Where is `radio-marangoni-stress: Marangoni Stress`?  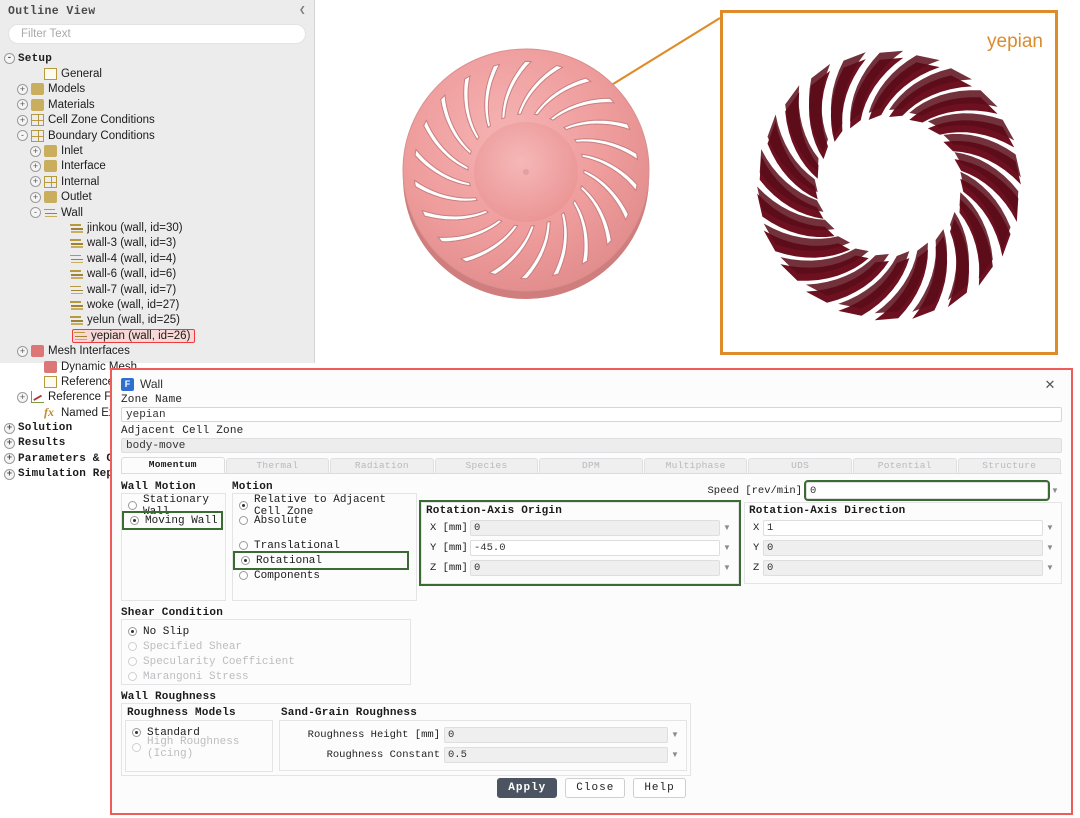
radio-marangoni-stress: Marangoni Stress is located at coordinates (266, 676).